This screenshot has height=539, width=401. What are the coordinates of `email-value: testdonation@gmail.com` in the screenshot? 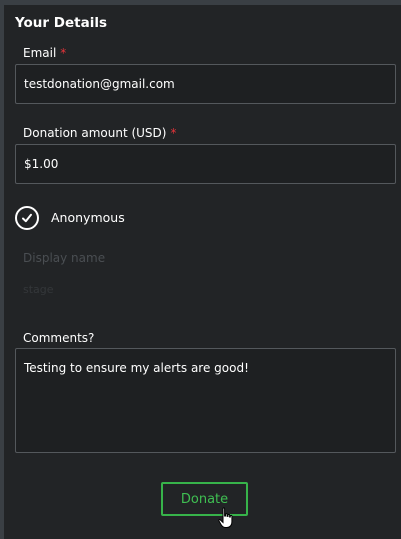 It's located at (99, 84).